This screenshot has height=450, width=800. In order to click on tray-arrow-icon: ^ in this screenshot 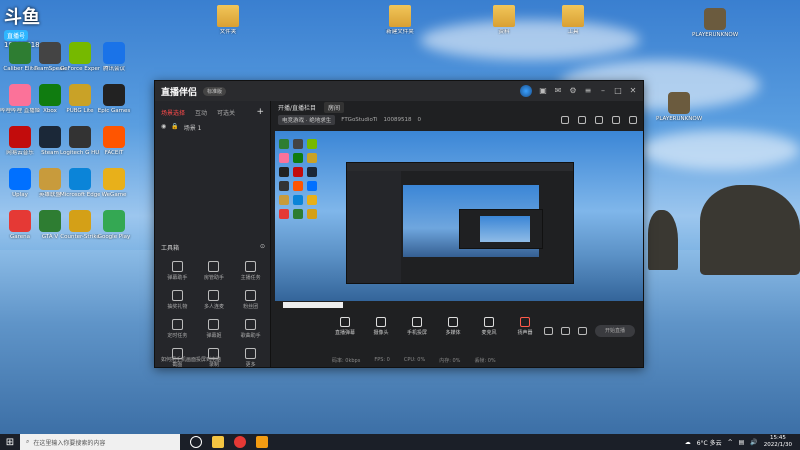, I will do `click(730, 442)`.